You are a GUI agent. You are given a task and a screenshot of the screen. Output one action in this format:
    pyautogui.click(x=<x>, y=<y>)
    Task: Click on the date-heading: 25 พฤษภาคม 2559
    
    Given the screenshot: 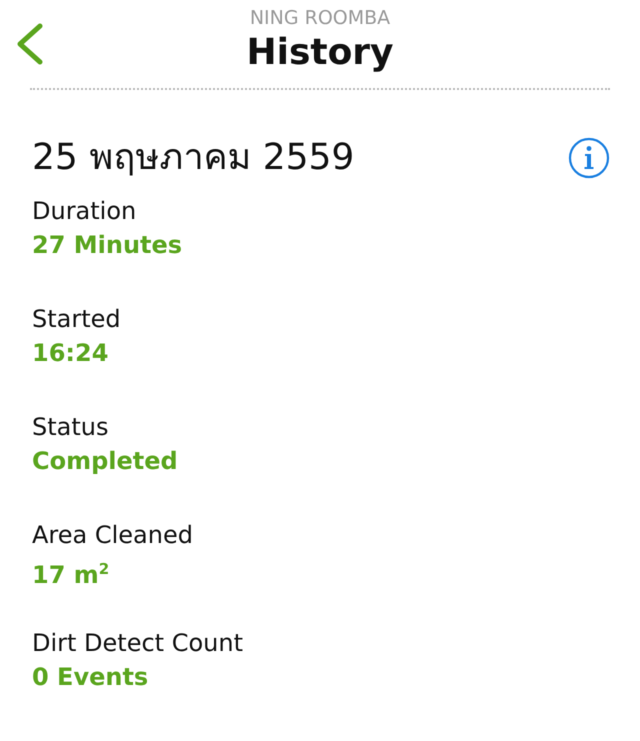 What is the action you would take?
    pyautogui.click(x=193, y=158)
    